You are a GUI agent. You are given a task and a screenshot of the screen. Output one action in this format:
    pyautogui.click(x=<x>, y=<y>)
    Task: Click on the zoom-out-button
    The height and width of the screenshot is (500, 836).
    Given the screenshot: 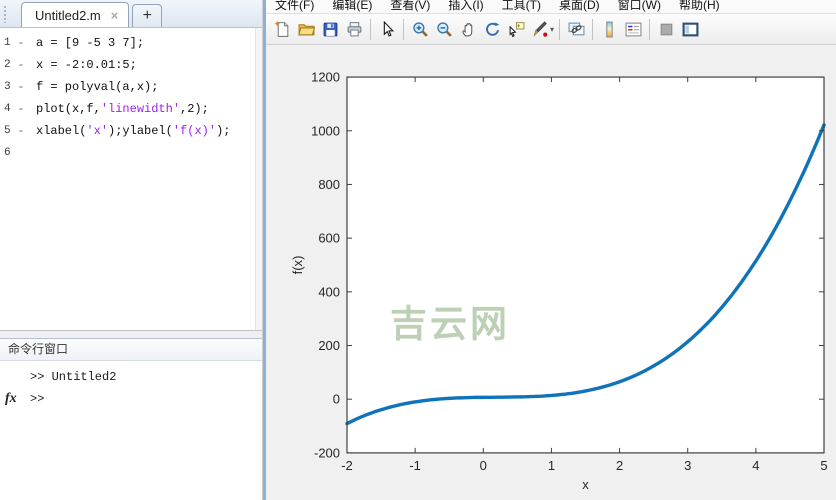 What is the action you would take?
    pyautogui.click(x=444, y=29)
    